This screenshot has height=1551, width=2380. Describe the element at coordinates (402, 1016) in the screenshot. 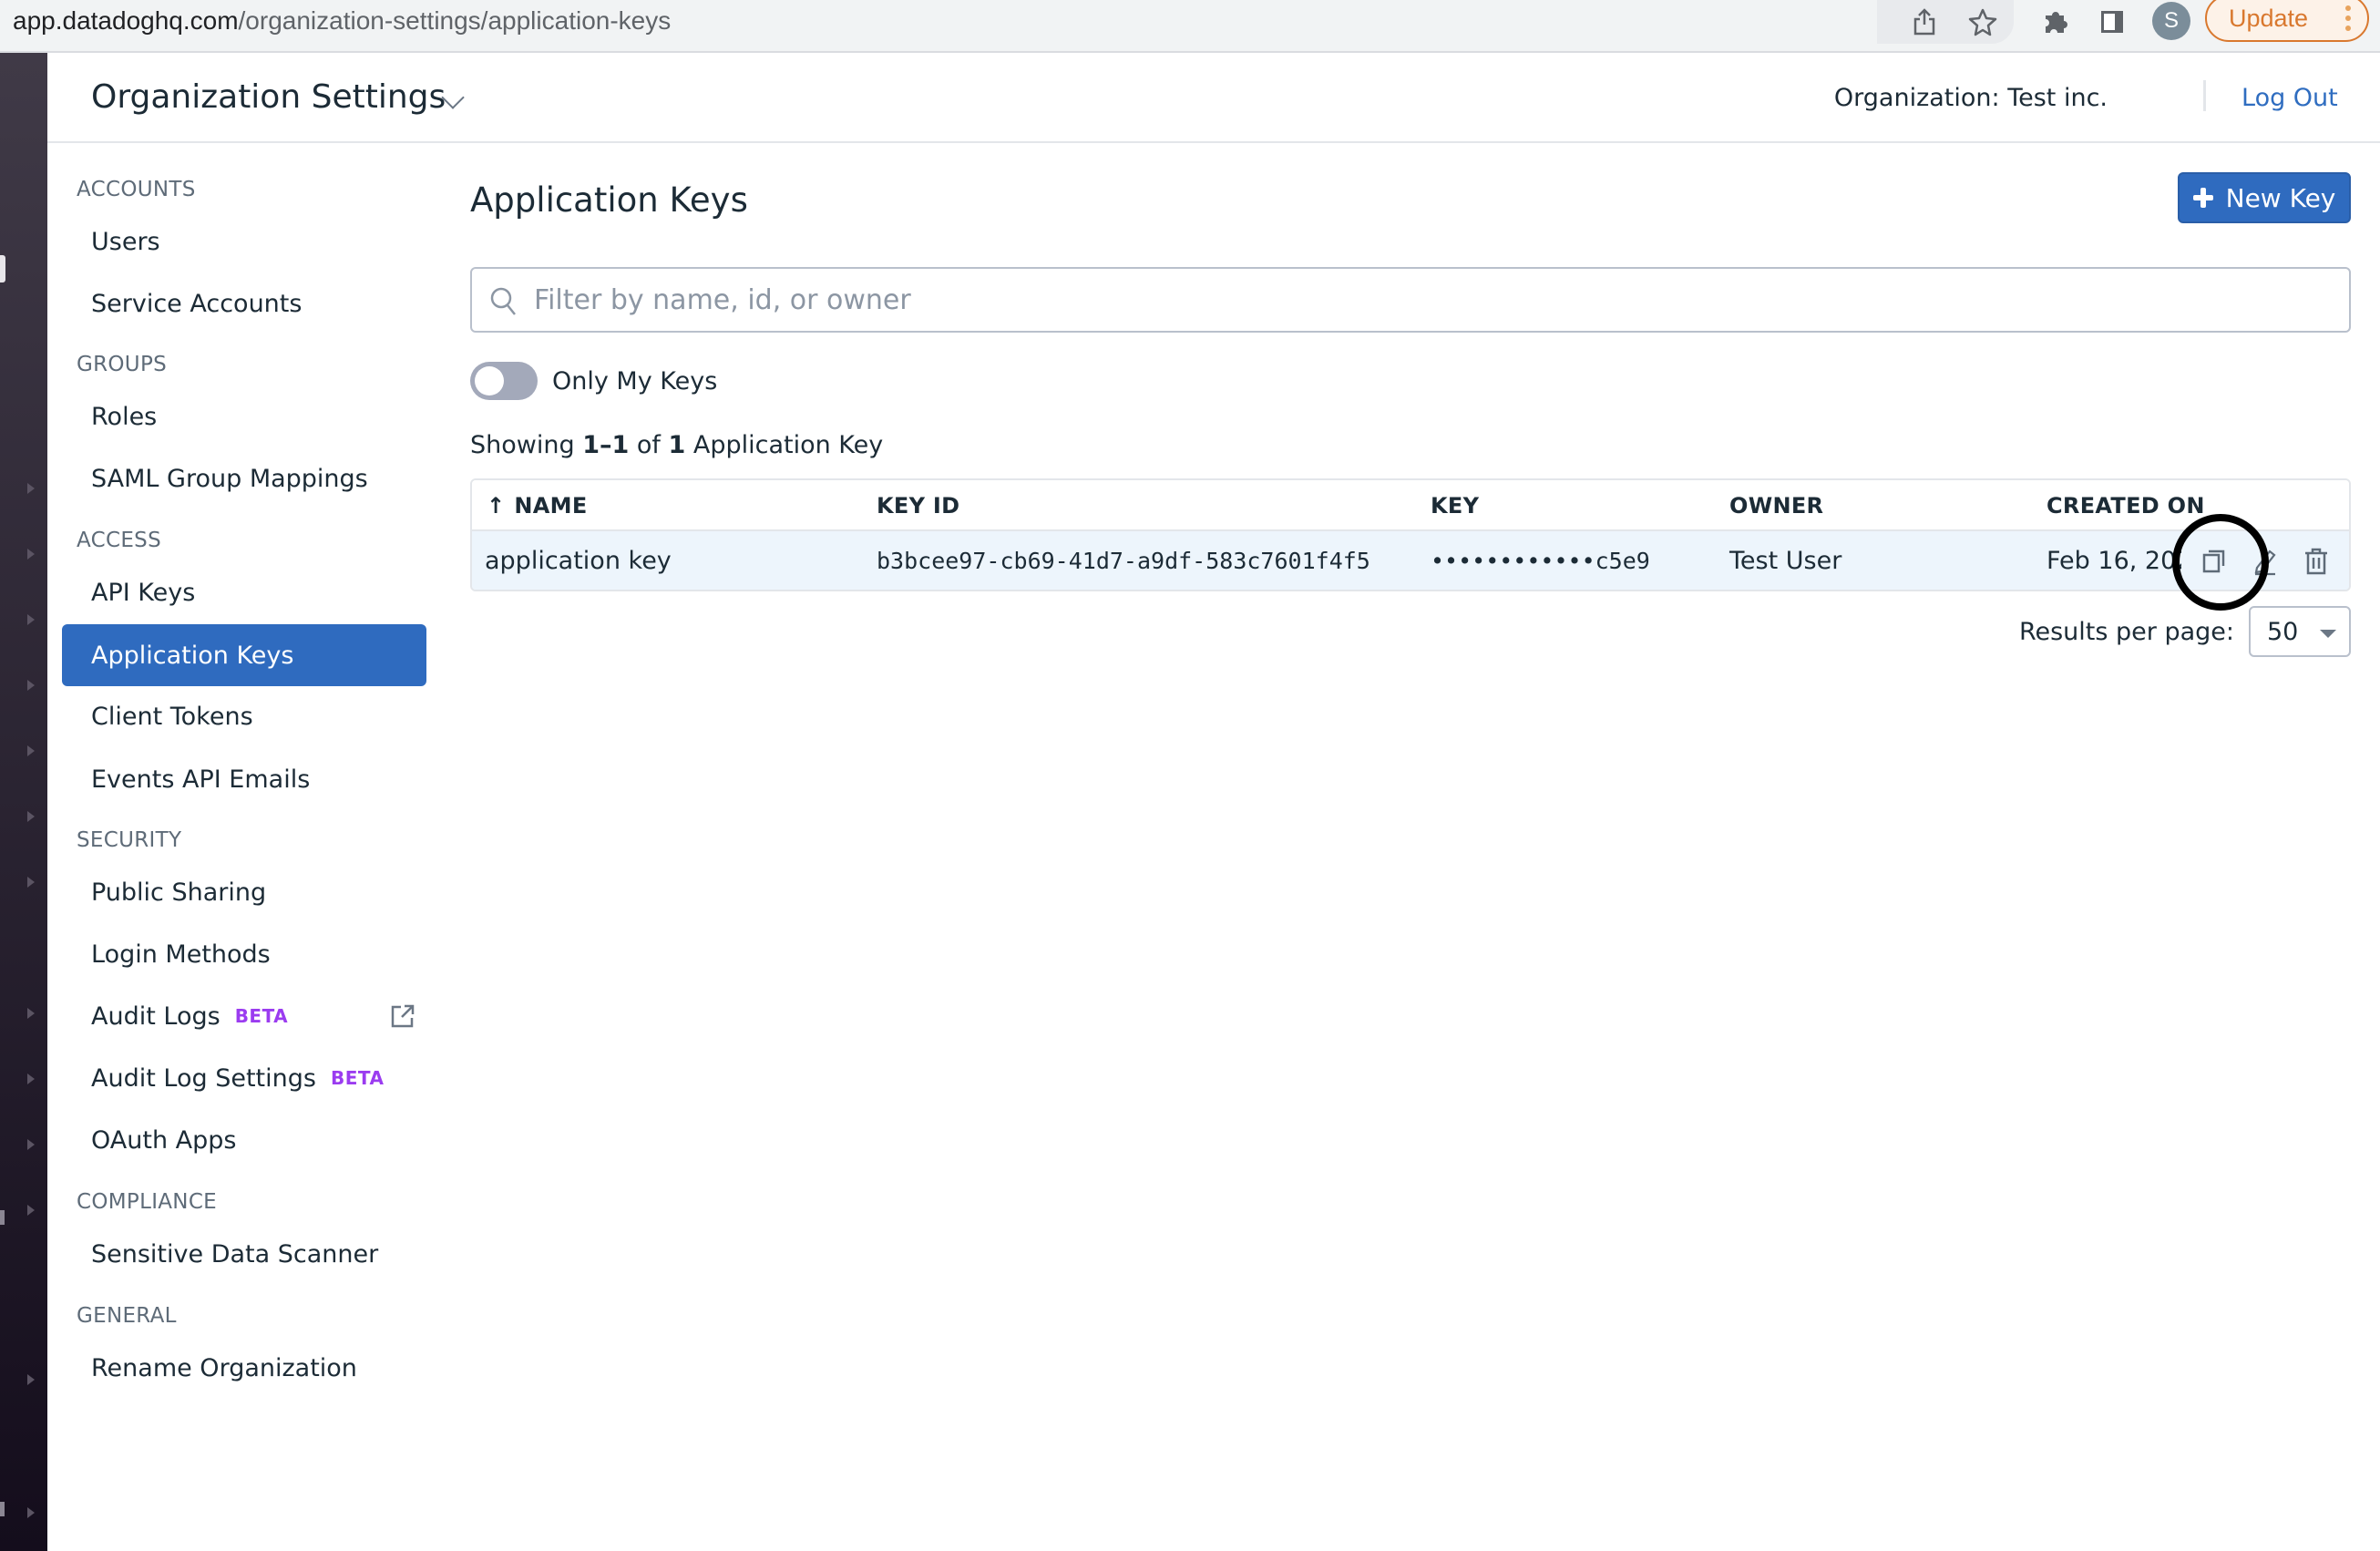

I see `external-link-icon` at that location.